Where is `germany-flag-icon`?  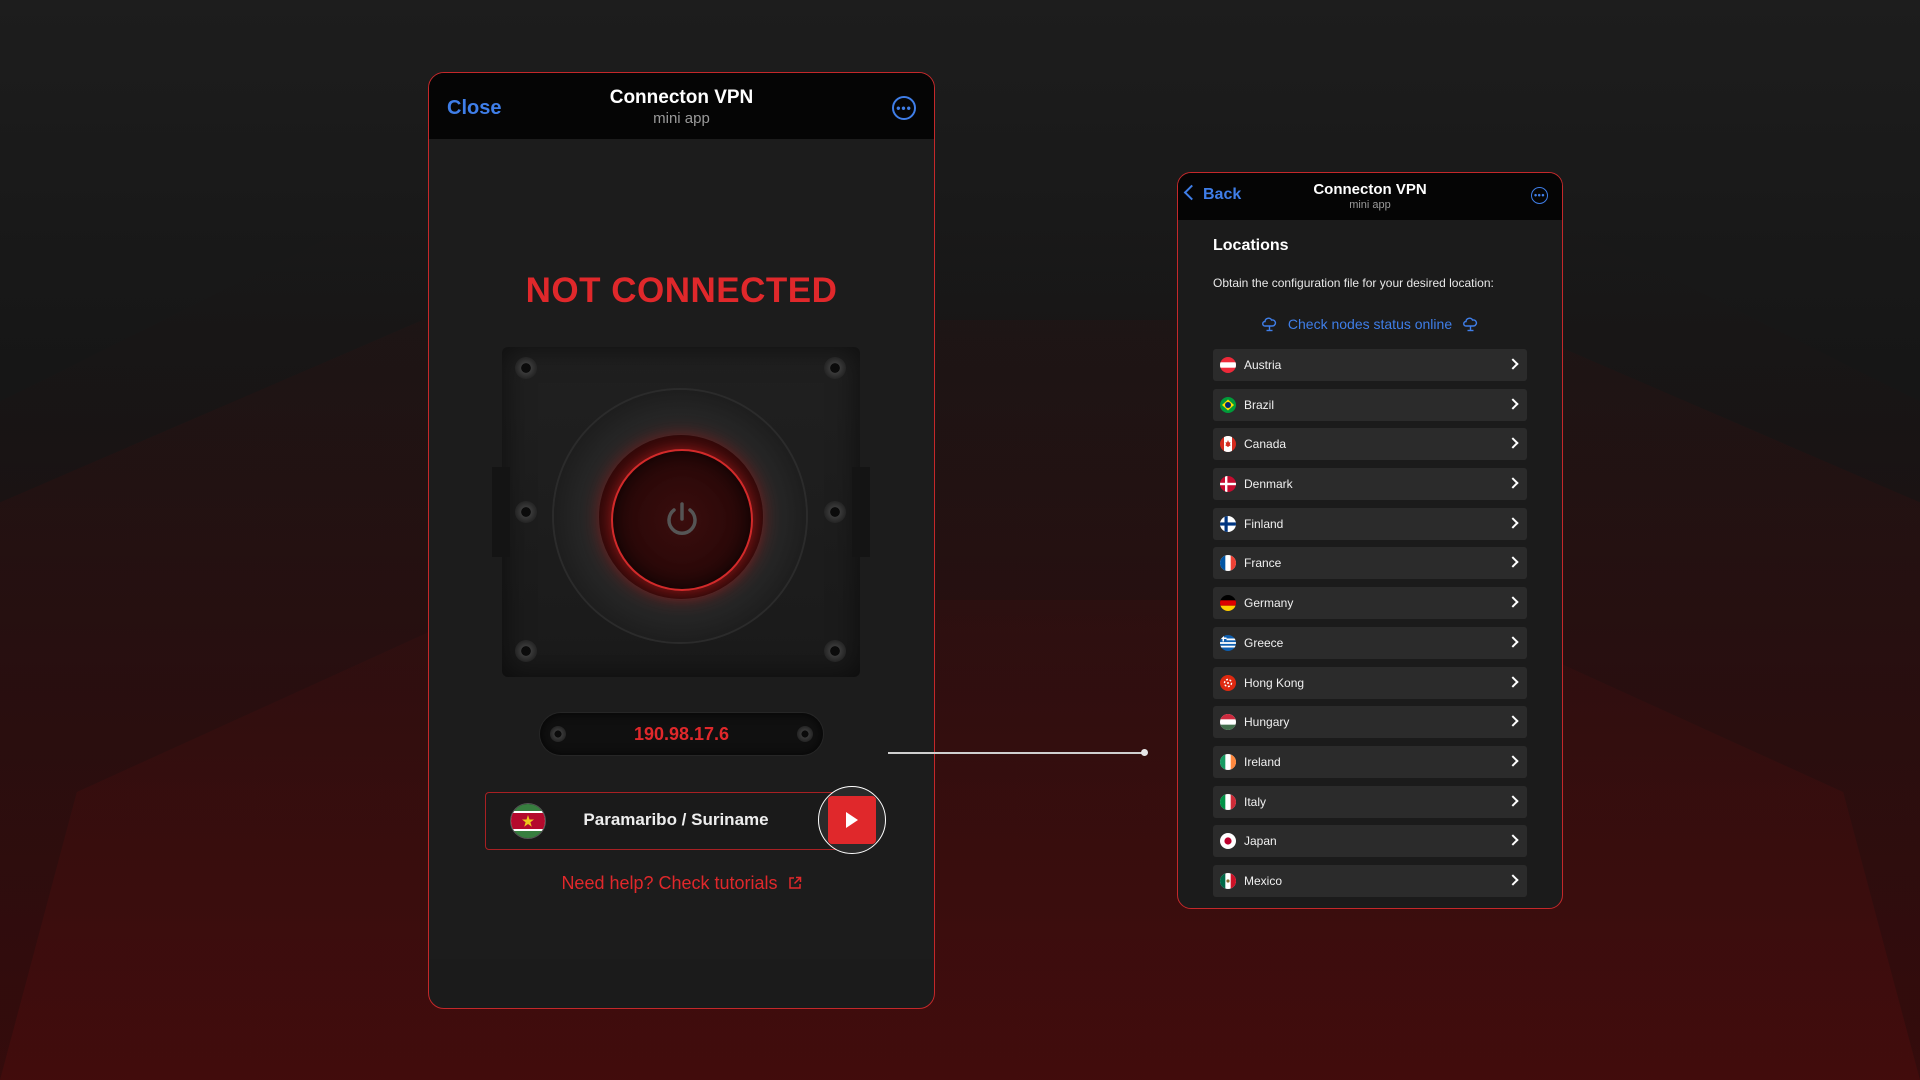
germany-flag-icon is located at coordinates (1228, 603).